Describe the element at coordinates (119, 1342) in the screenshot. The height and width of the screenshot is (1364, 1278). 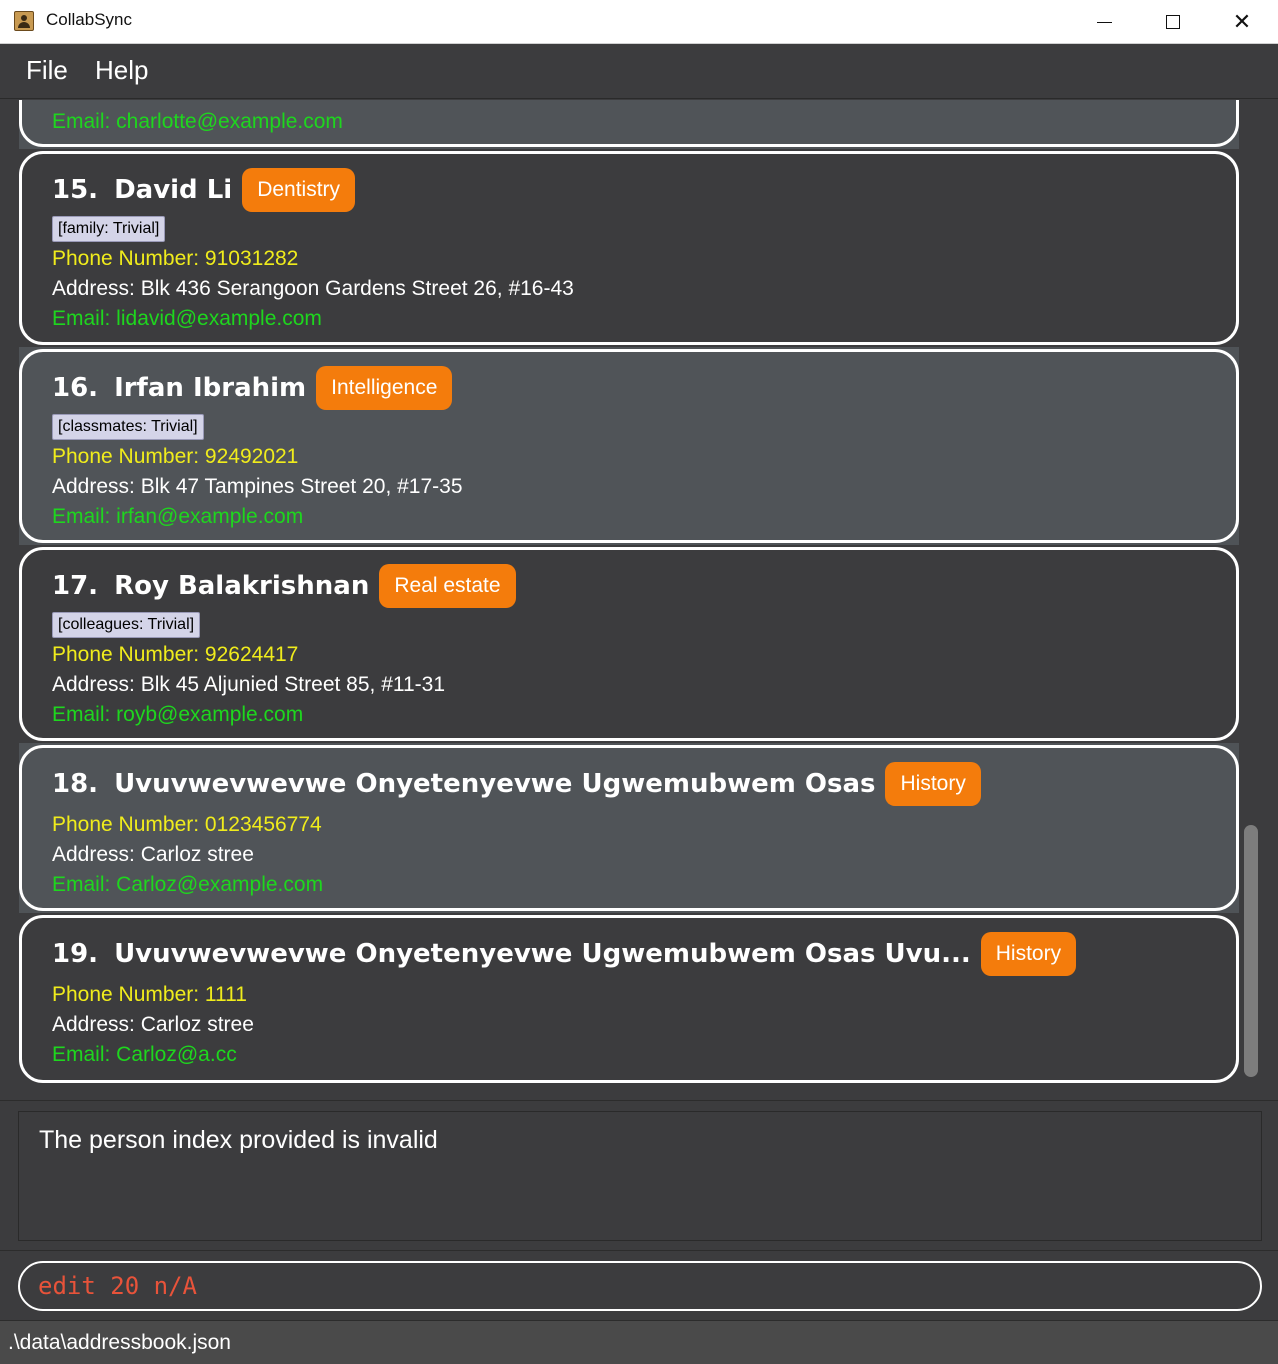
I see `save-file-path: .\data\addressbook.json` at that location.